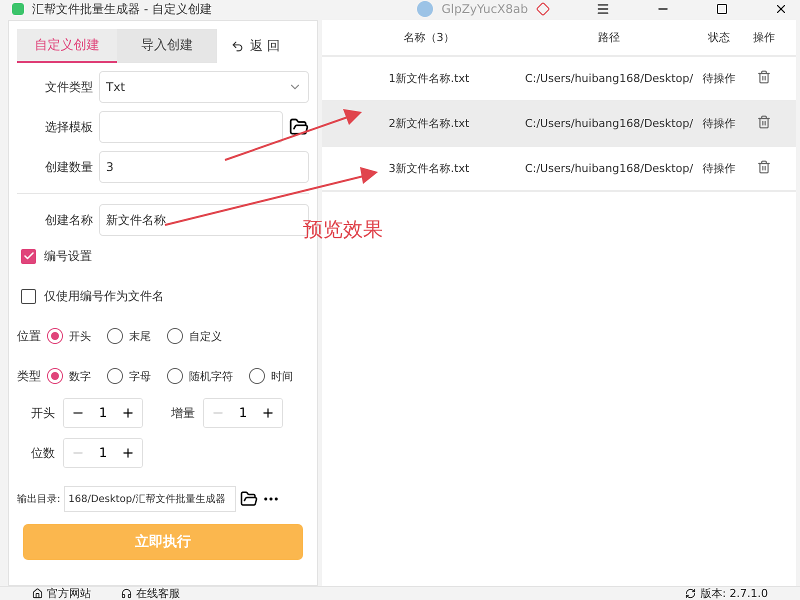 This screenshot has height=600, width=800. I want to click on maximize-icon, so click(722, 9).